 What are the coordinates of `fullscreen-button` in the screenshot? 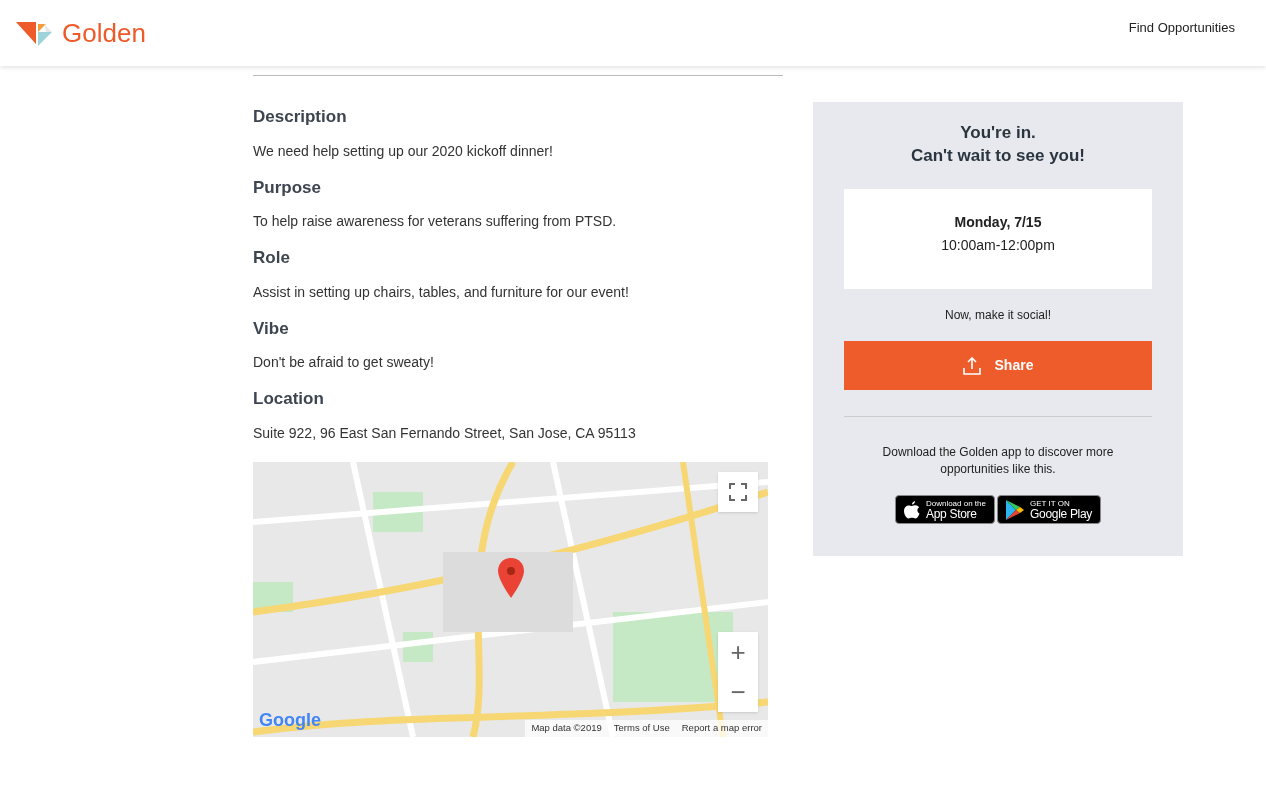 It's located at (738, 491).